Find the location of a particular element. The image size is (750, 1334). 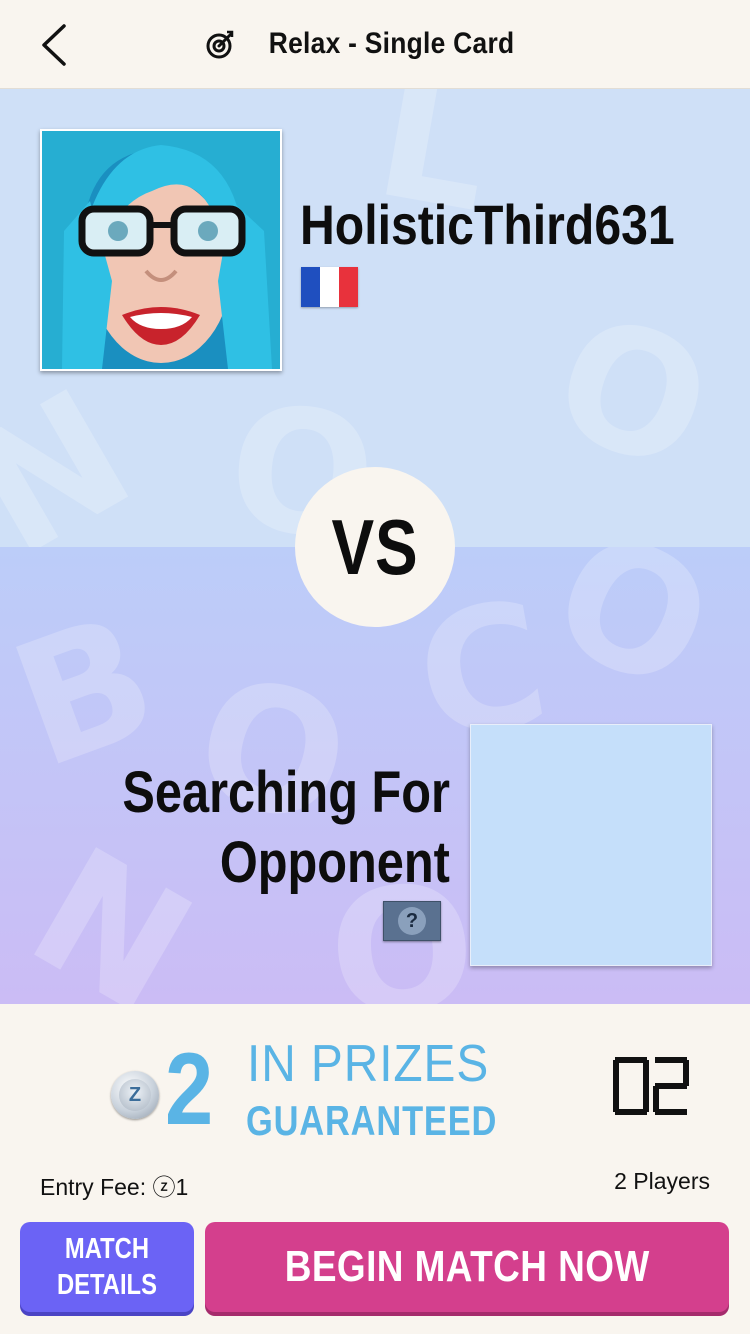

searching-status-line2: Opponent is located at coordinates (334, 862).